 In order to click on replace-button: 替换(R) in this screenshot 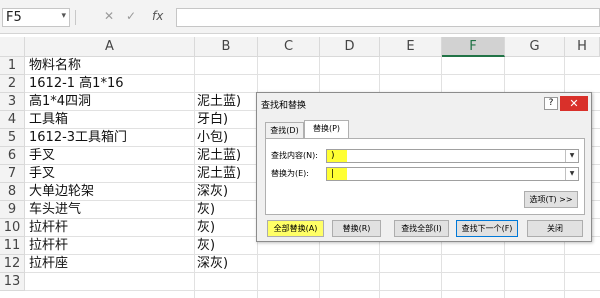, I will do `click(356, 228)`.